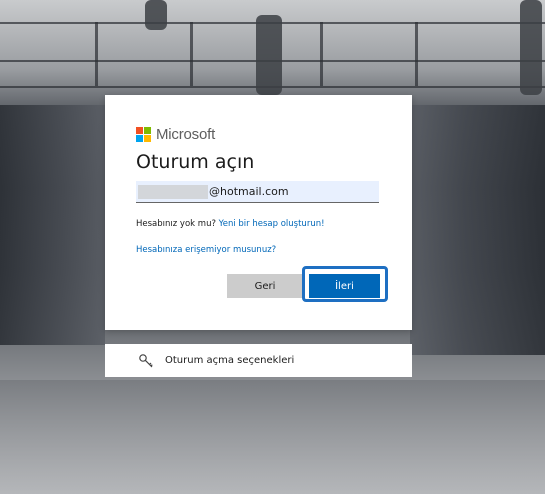  Describe the element at coordinates (477, 230) in the screenshot. I see `background-wall-right` at that location.